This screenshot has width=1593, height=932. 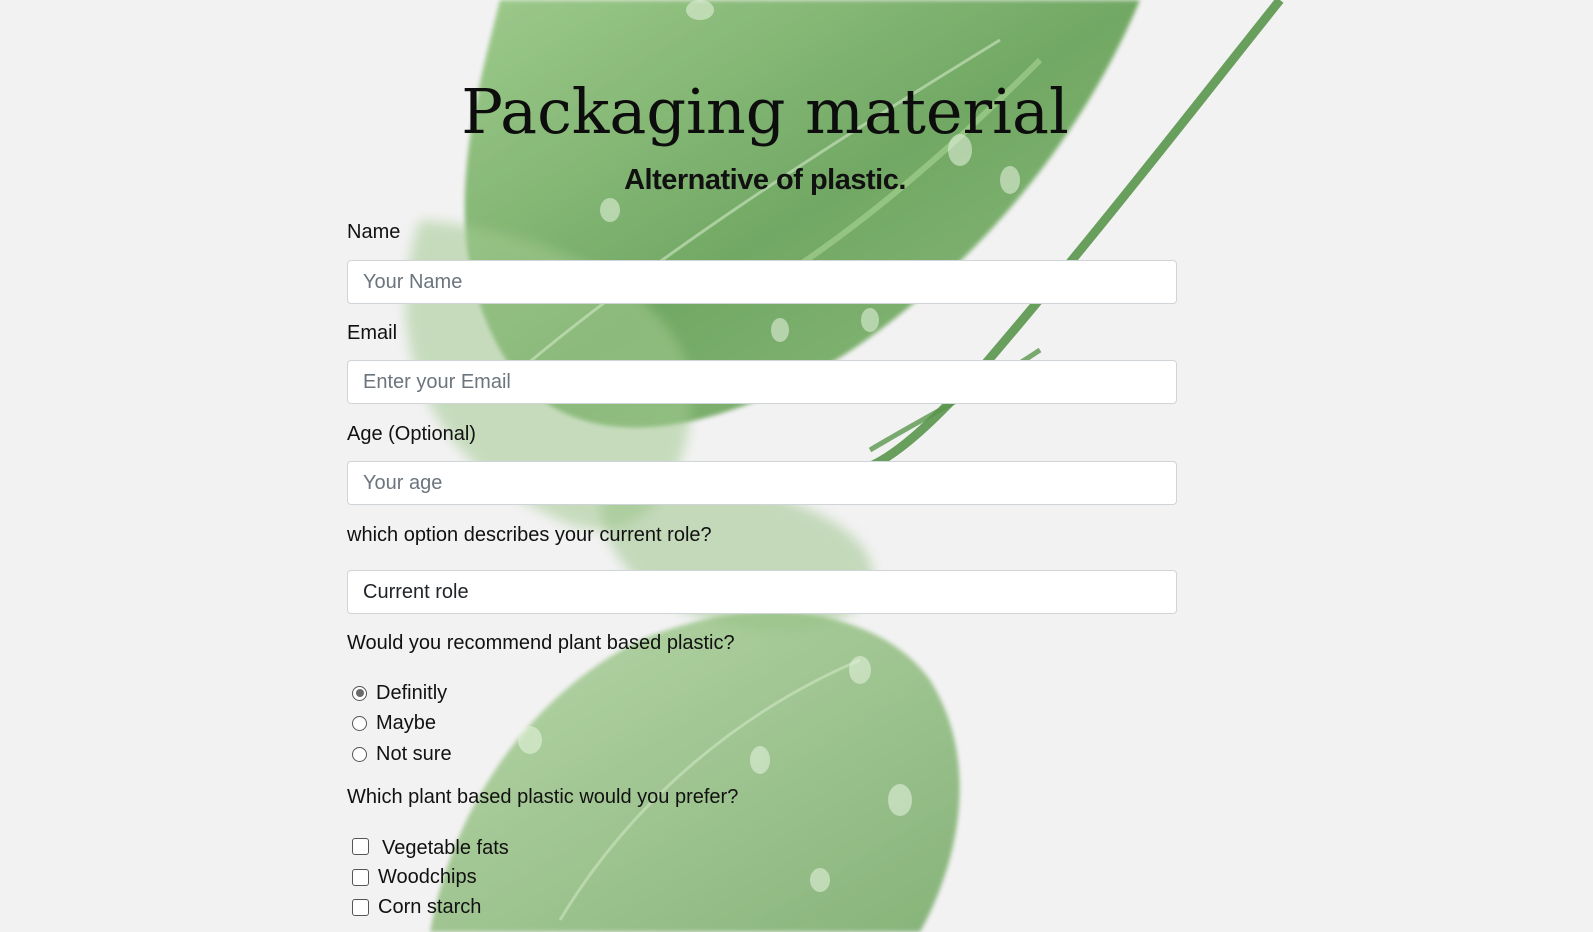 I want to click on prefer-option-vegetable-fats: Vegetable fats, so click(x=430, y=846).